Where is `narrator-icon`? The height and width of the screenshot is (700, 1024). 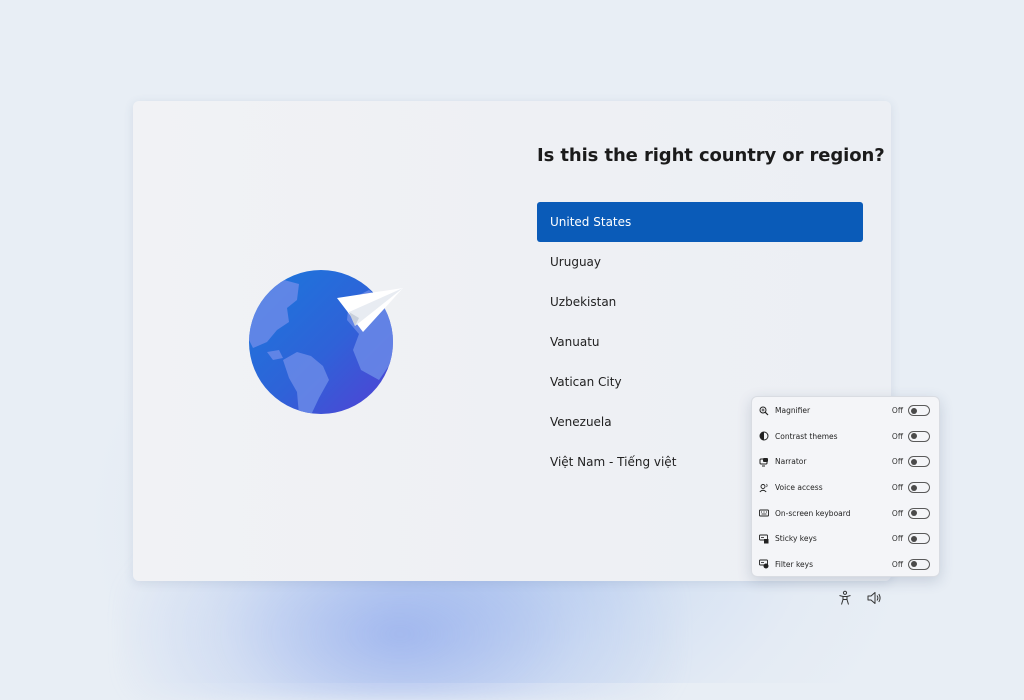
narrator-icon is located at coordinates (764, 462).